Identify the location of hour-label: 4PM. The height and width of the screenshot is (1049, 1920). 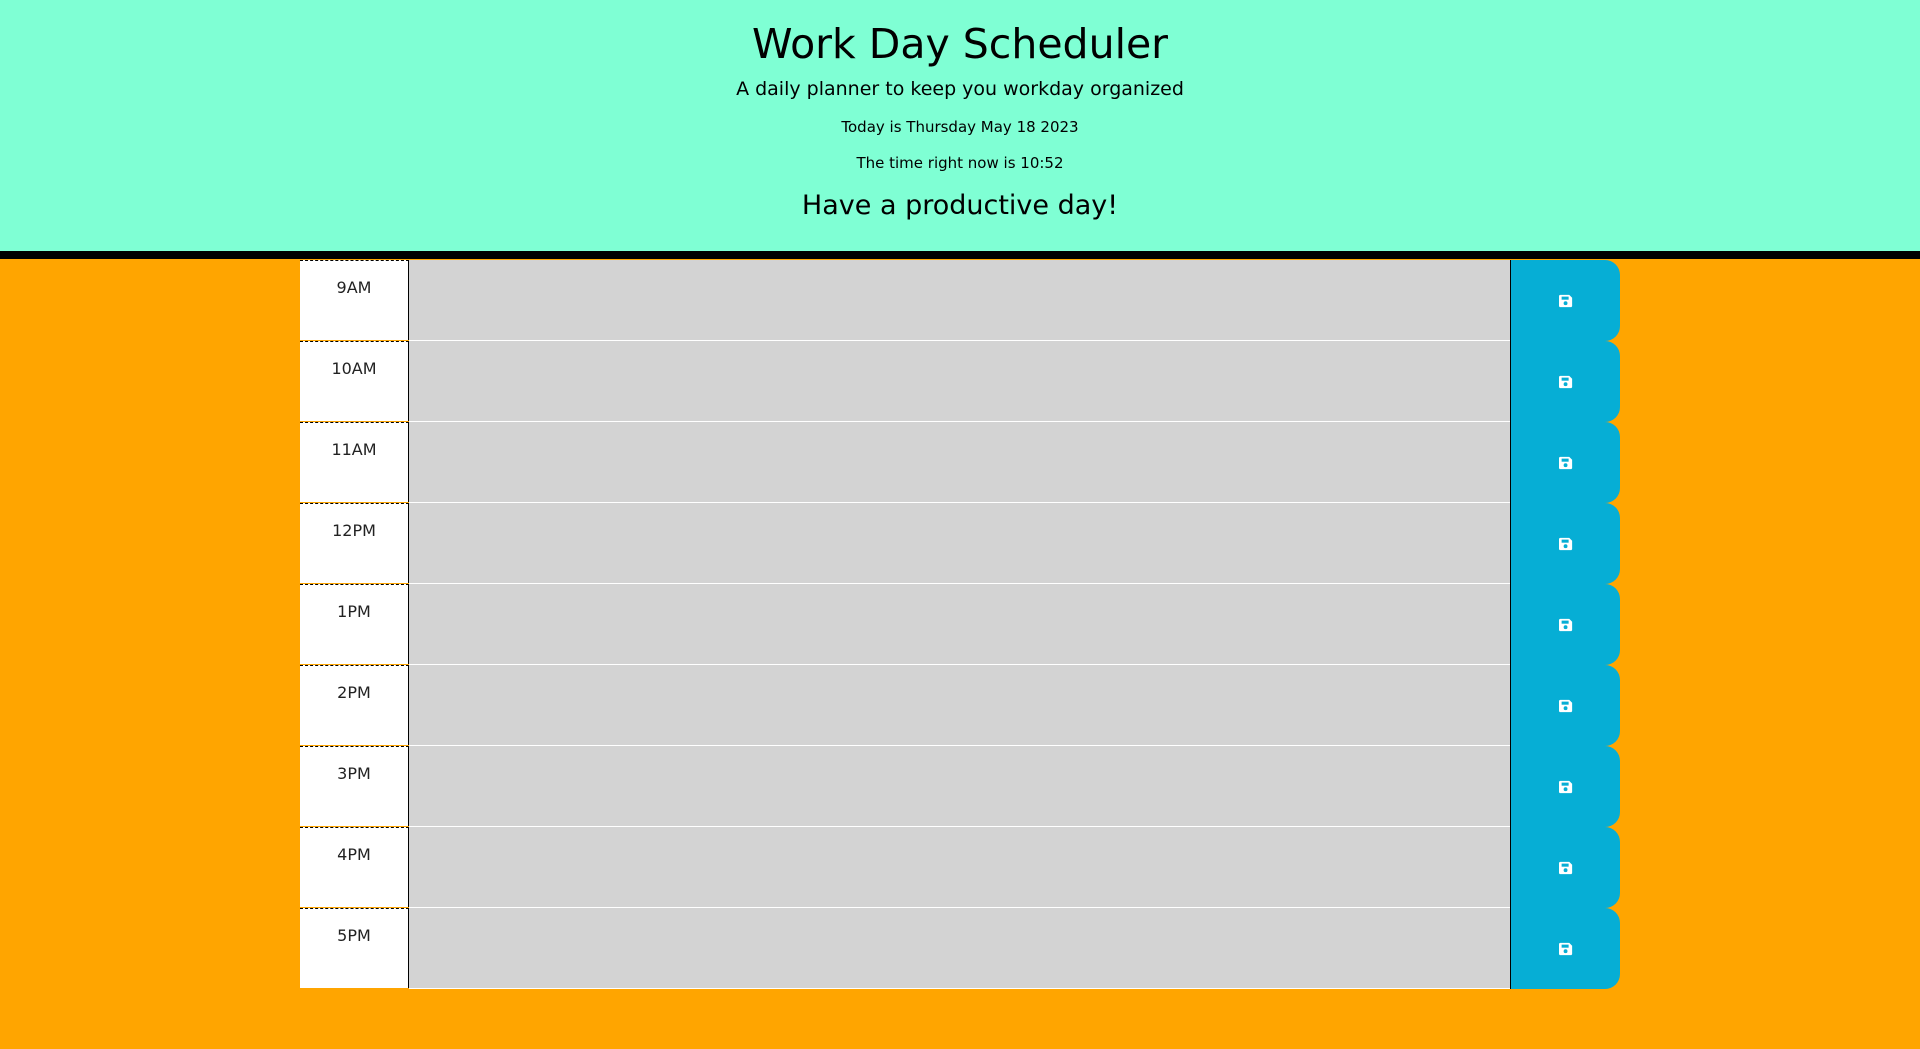
(354, 867).